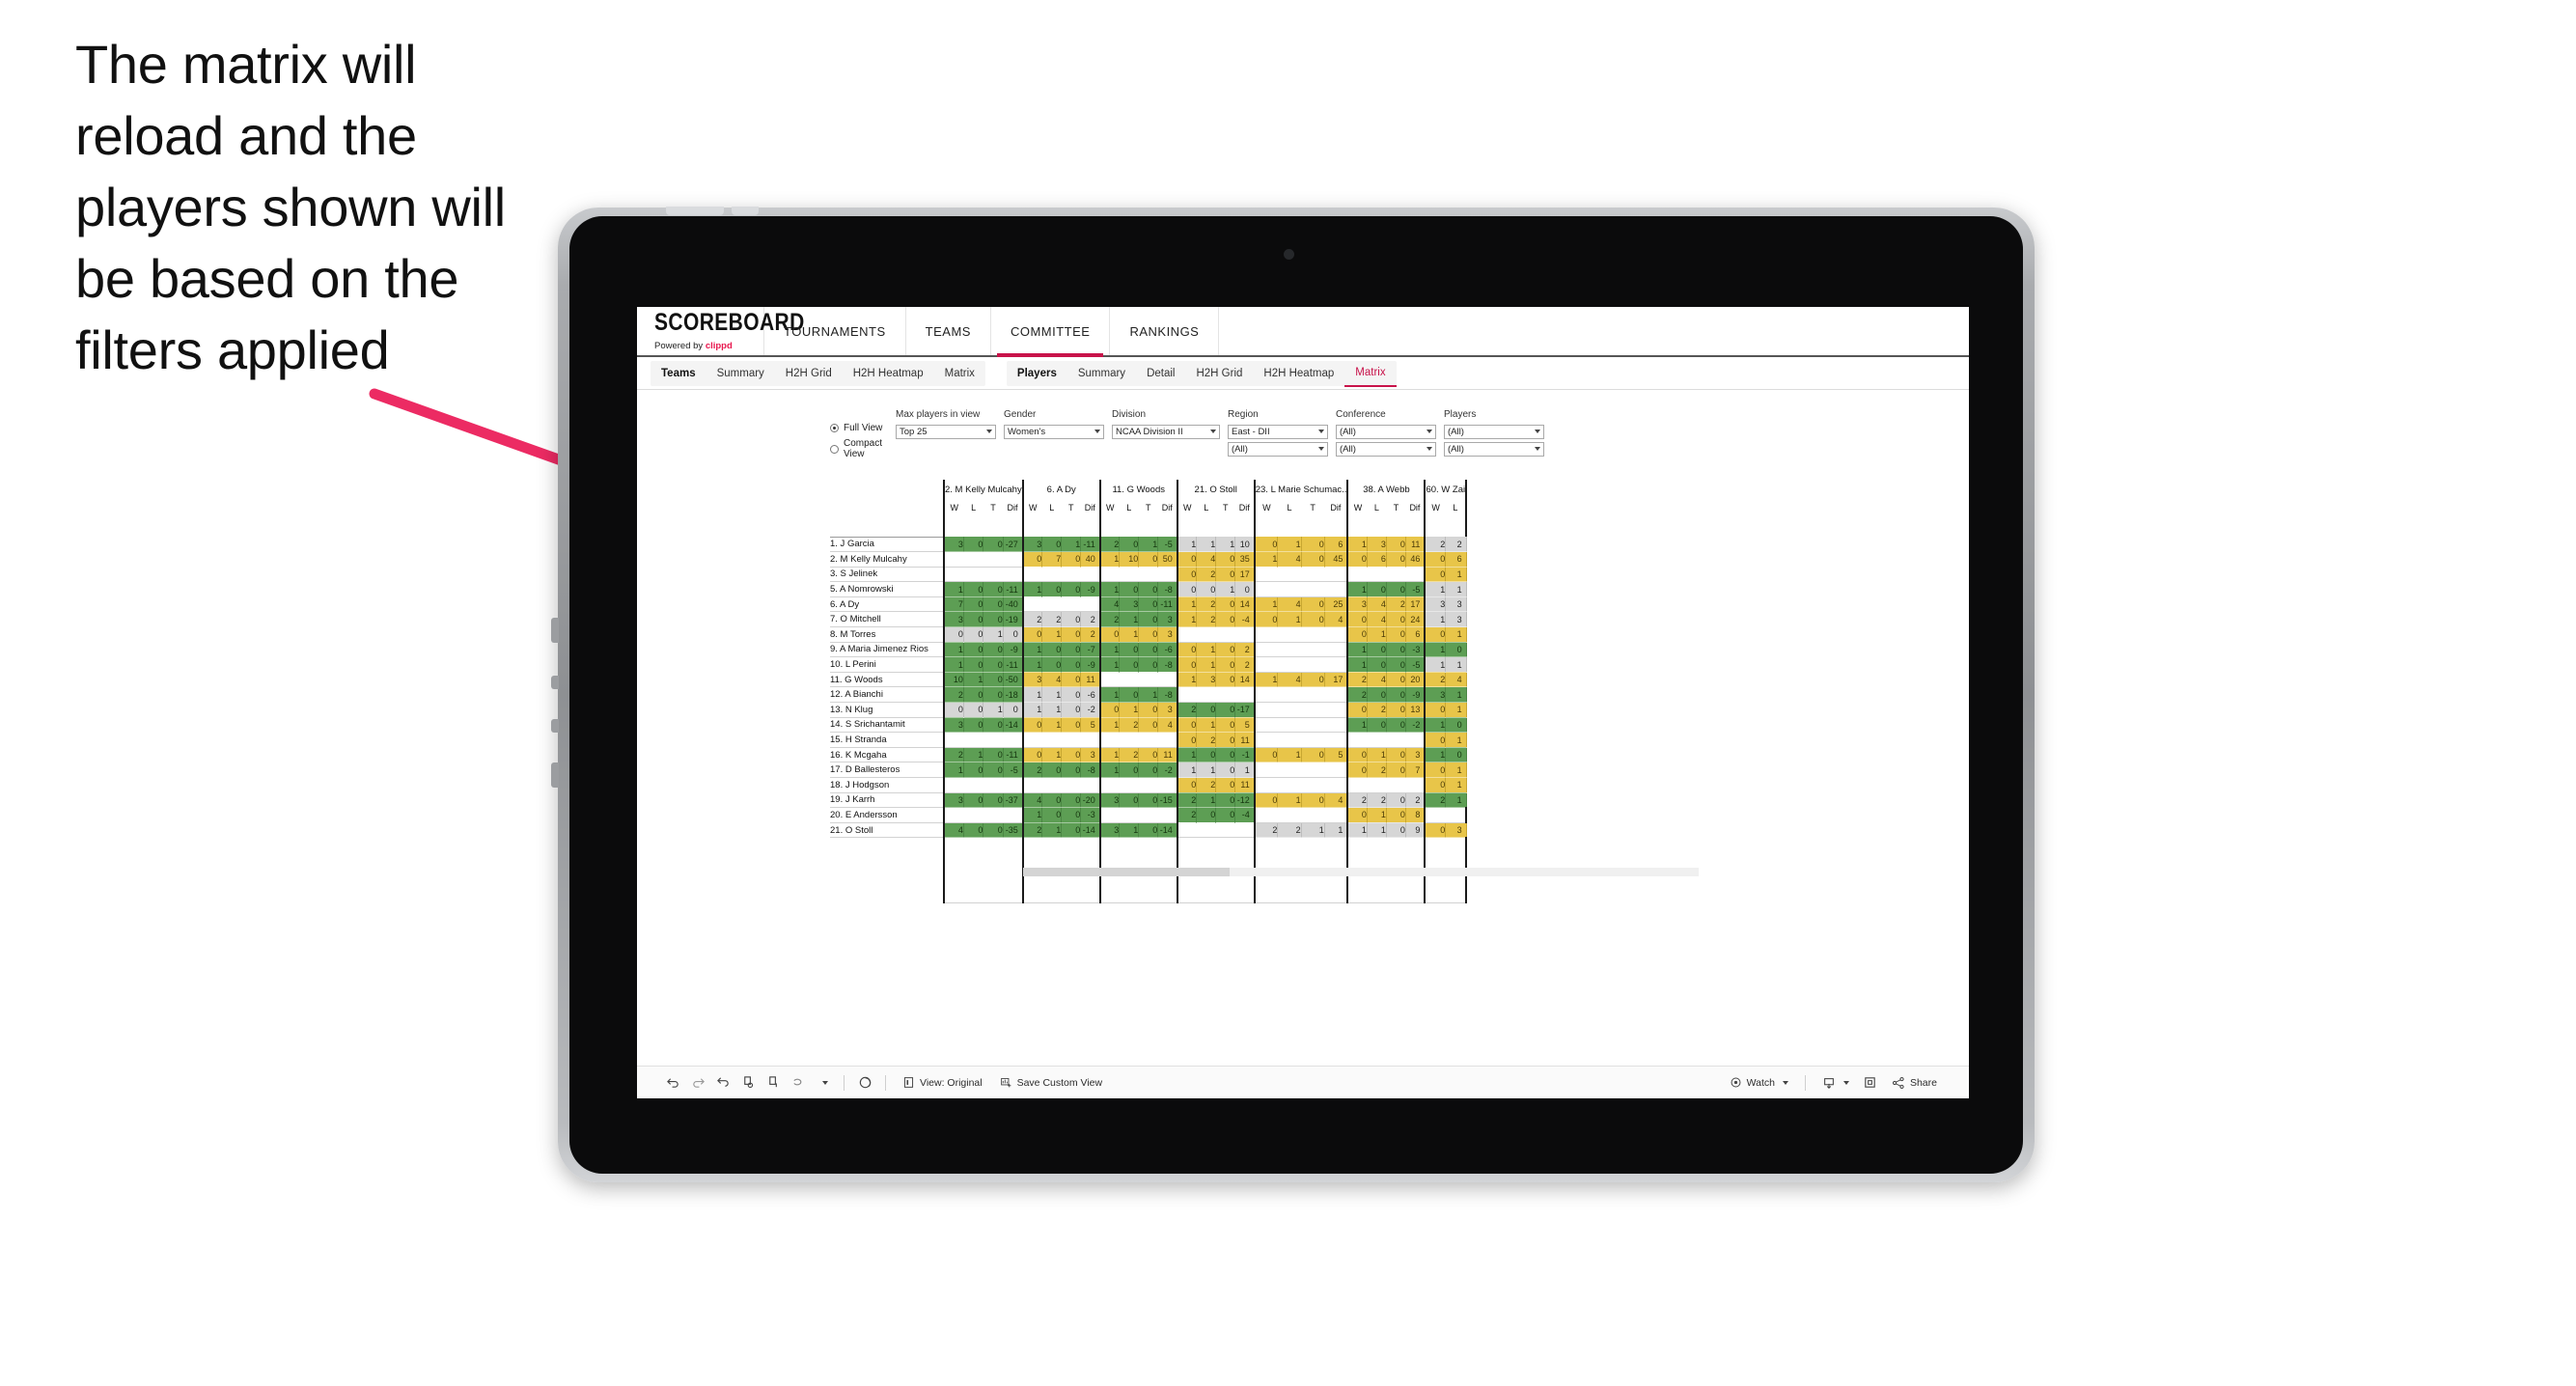  I want to click on matrix-cell: -14, so click(1167, 830).